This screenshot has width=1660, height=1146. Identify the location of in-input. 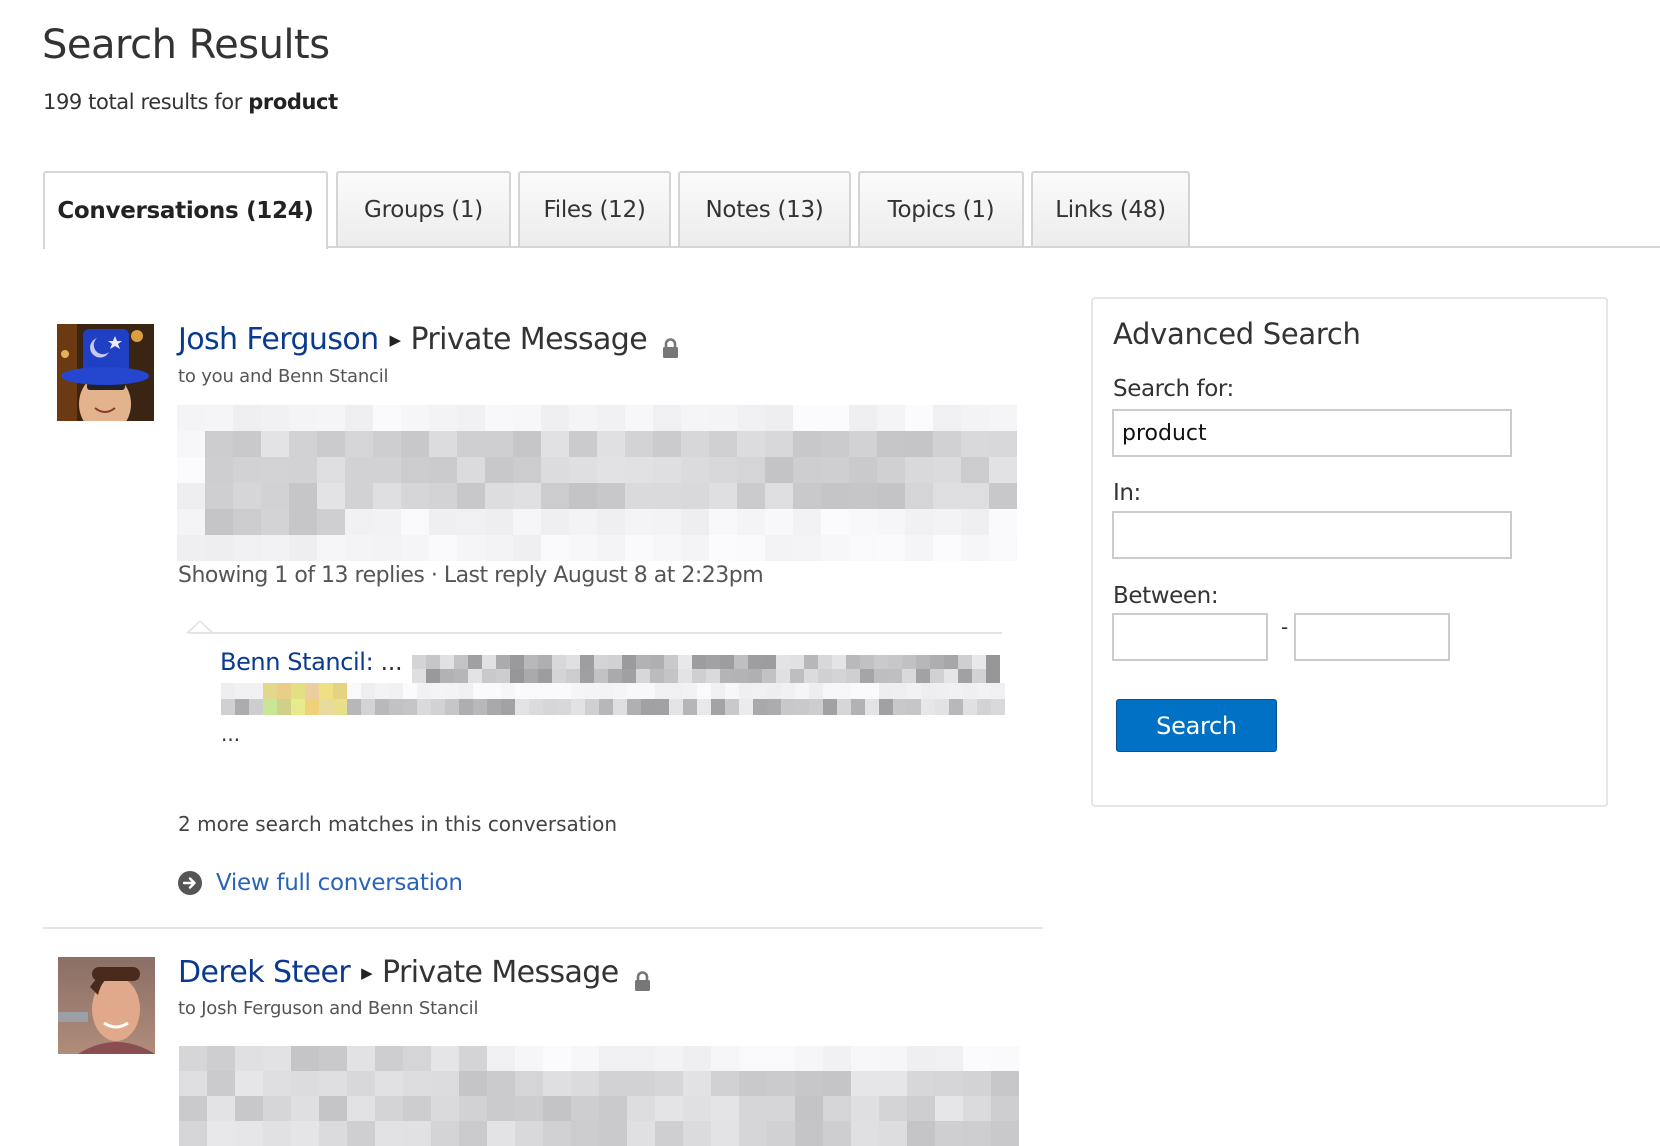
(1312, 535).